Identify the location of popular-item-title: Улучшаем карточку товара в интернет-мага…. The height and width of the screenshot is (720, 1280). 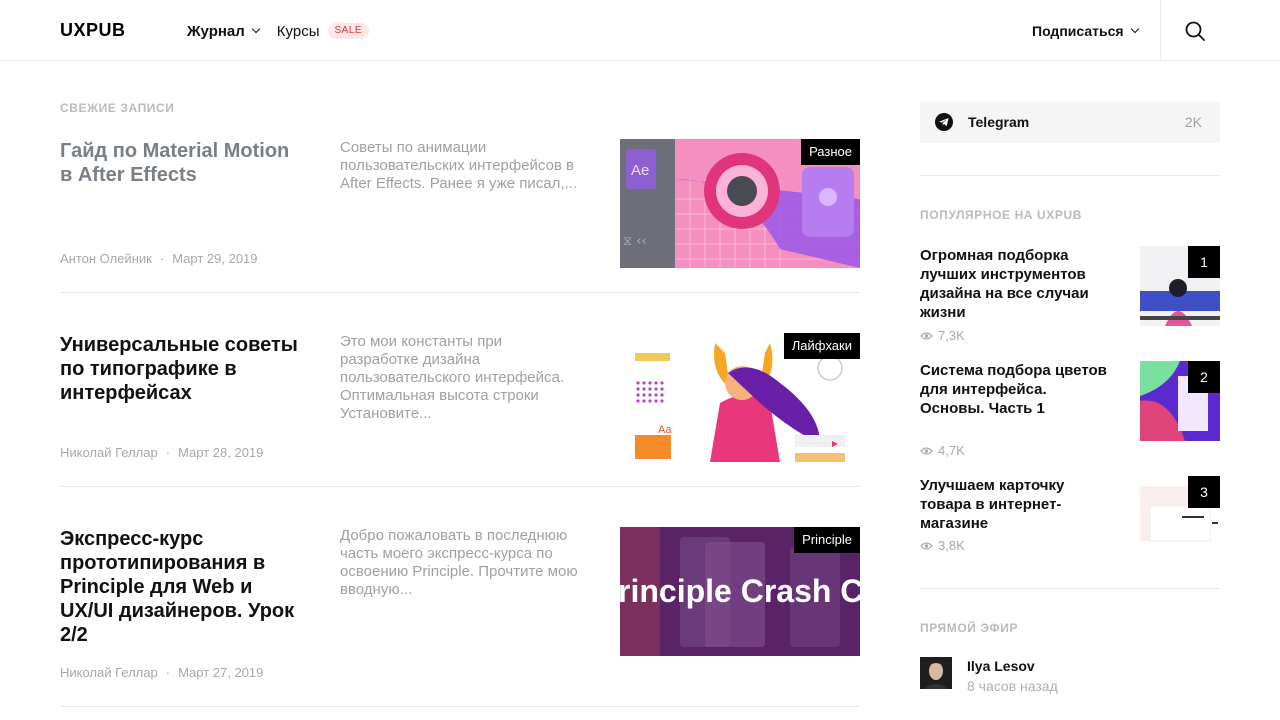
(1015, 504).